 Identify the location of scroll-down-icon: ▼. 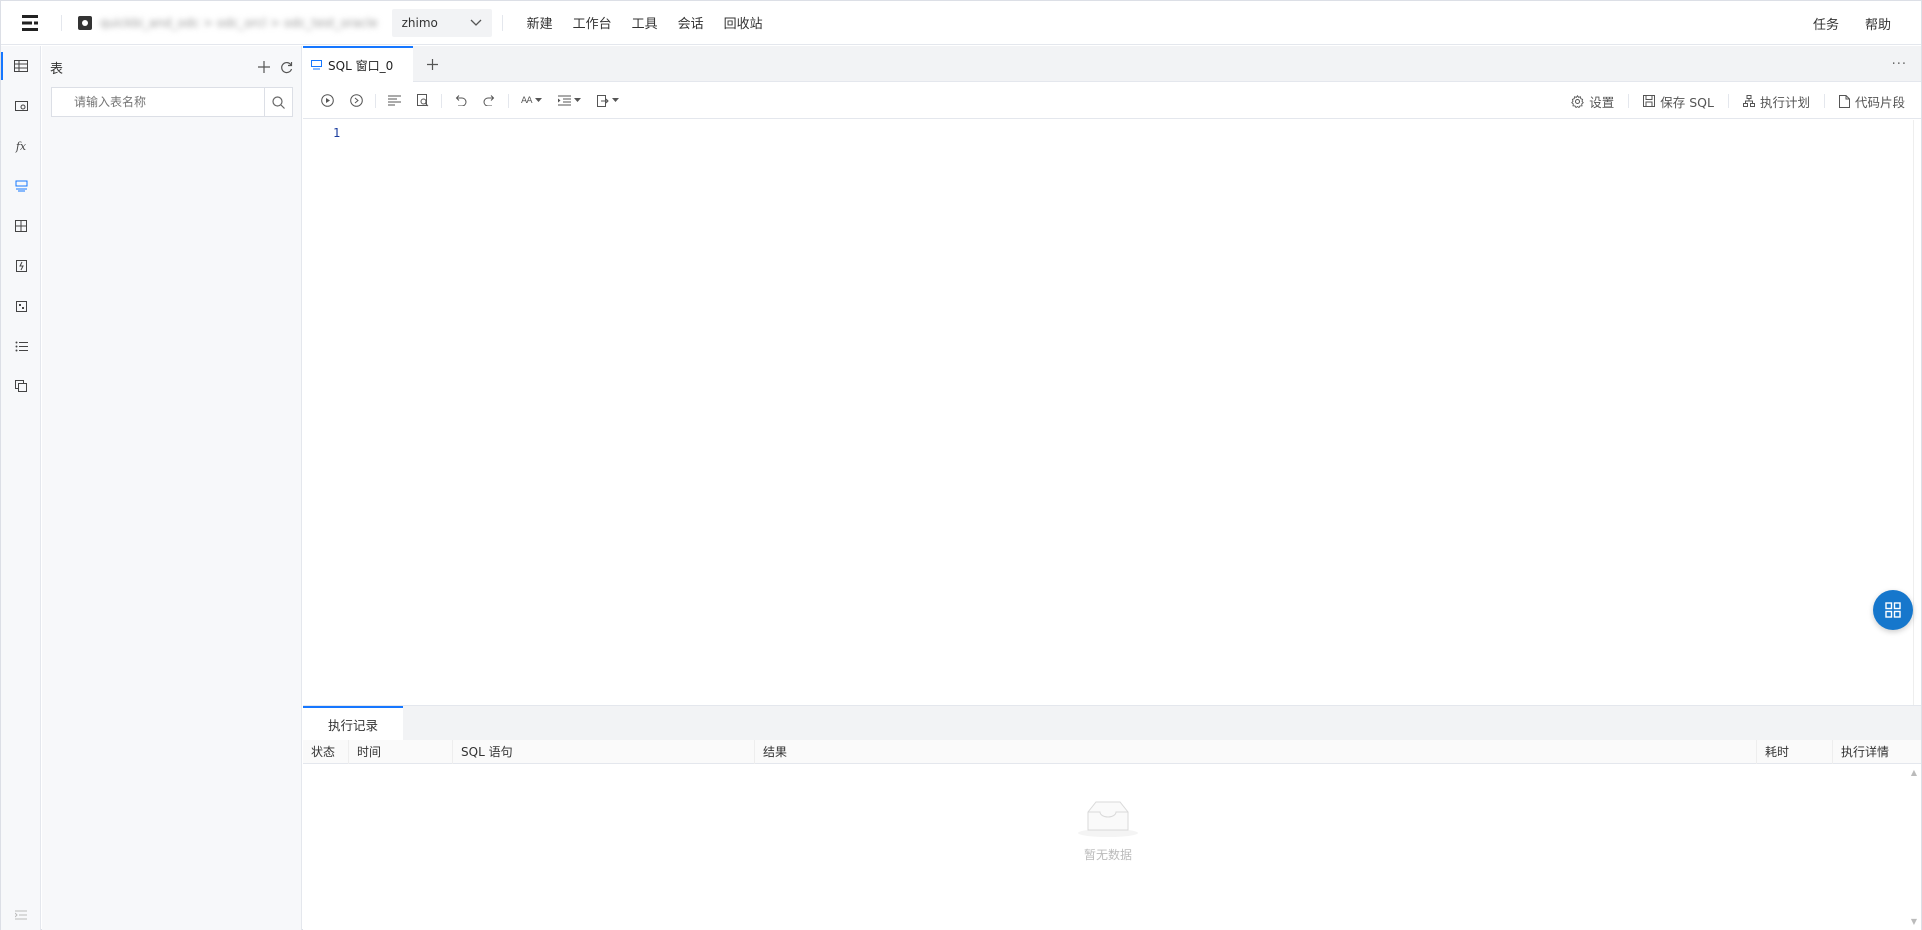
(1914, 921).